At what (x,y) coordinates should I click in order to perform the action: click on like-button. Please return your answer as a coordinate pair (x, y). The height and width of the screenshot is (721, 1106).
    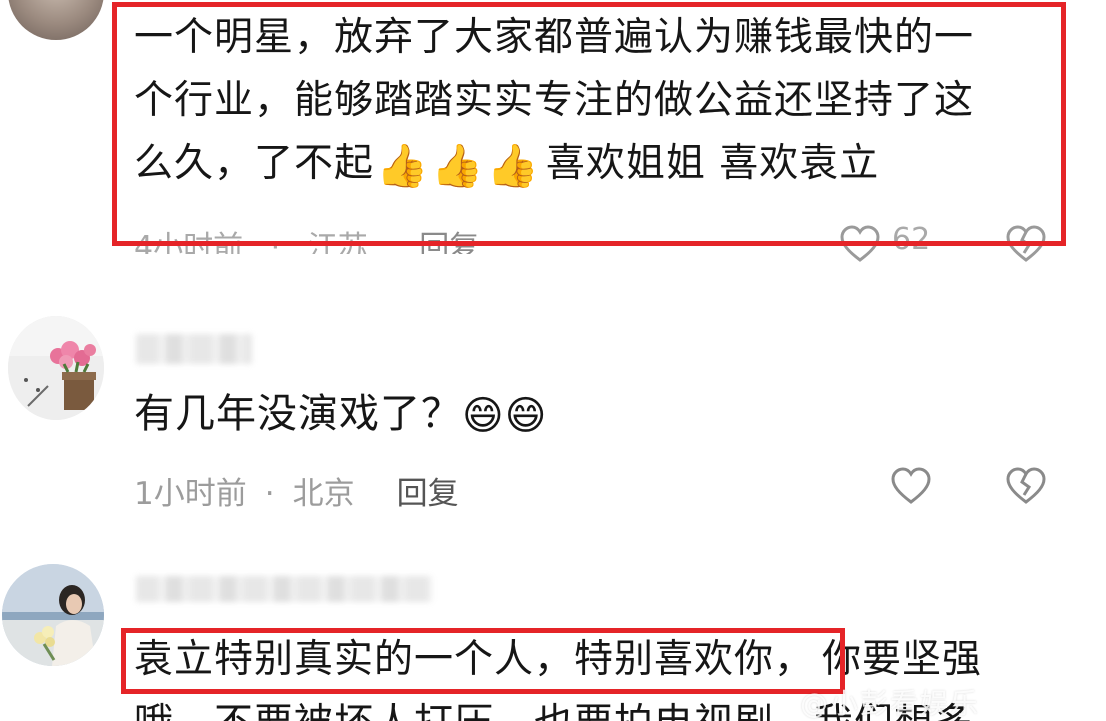
    Looking at the image, I should click on (911, 486).